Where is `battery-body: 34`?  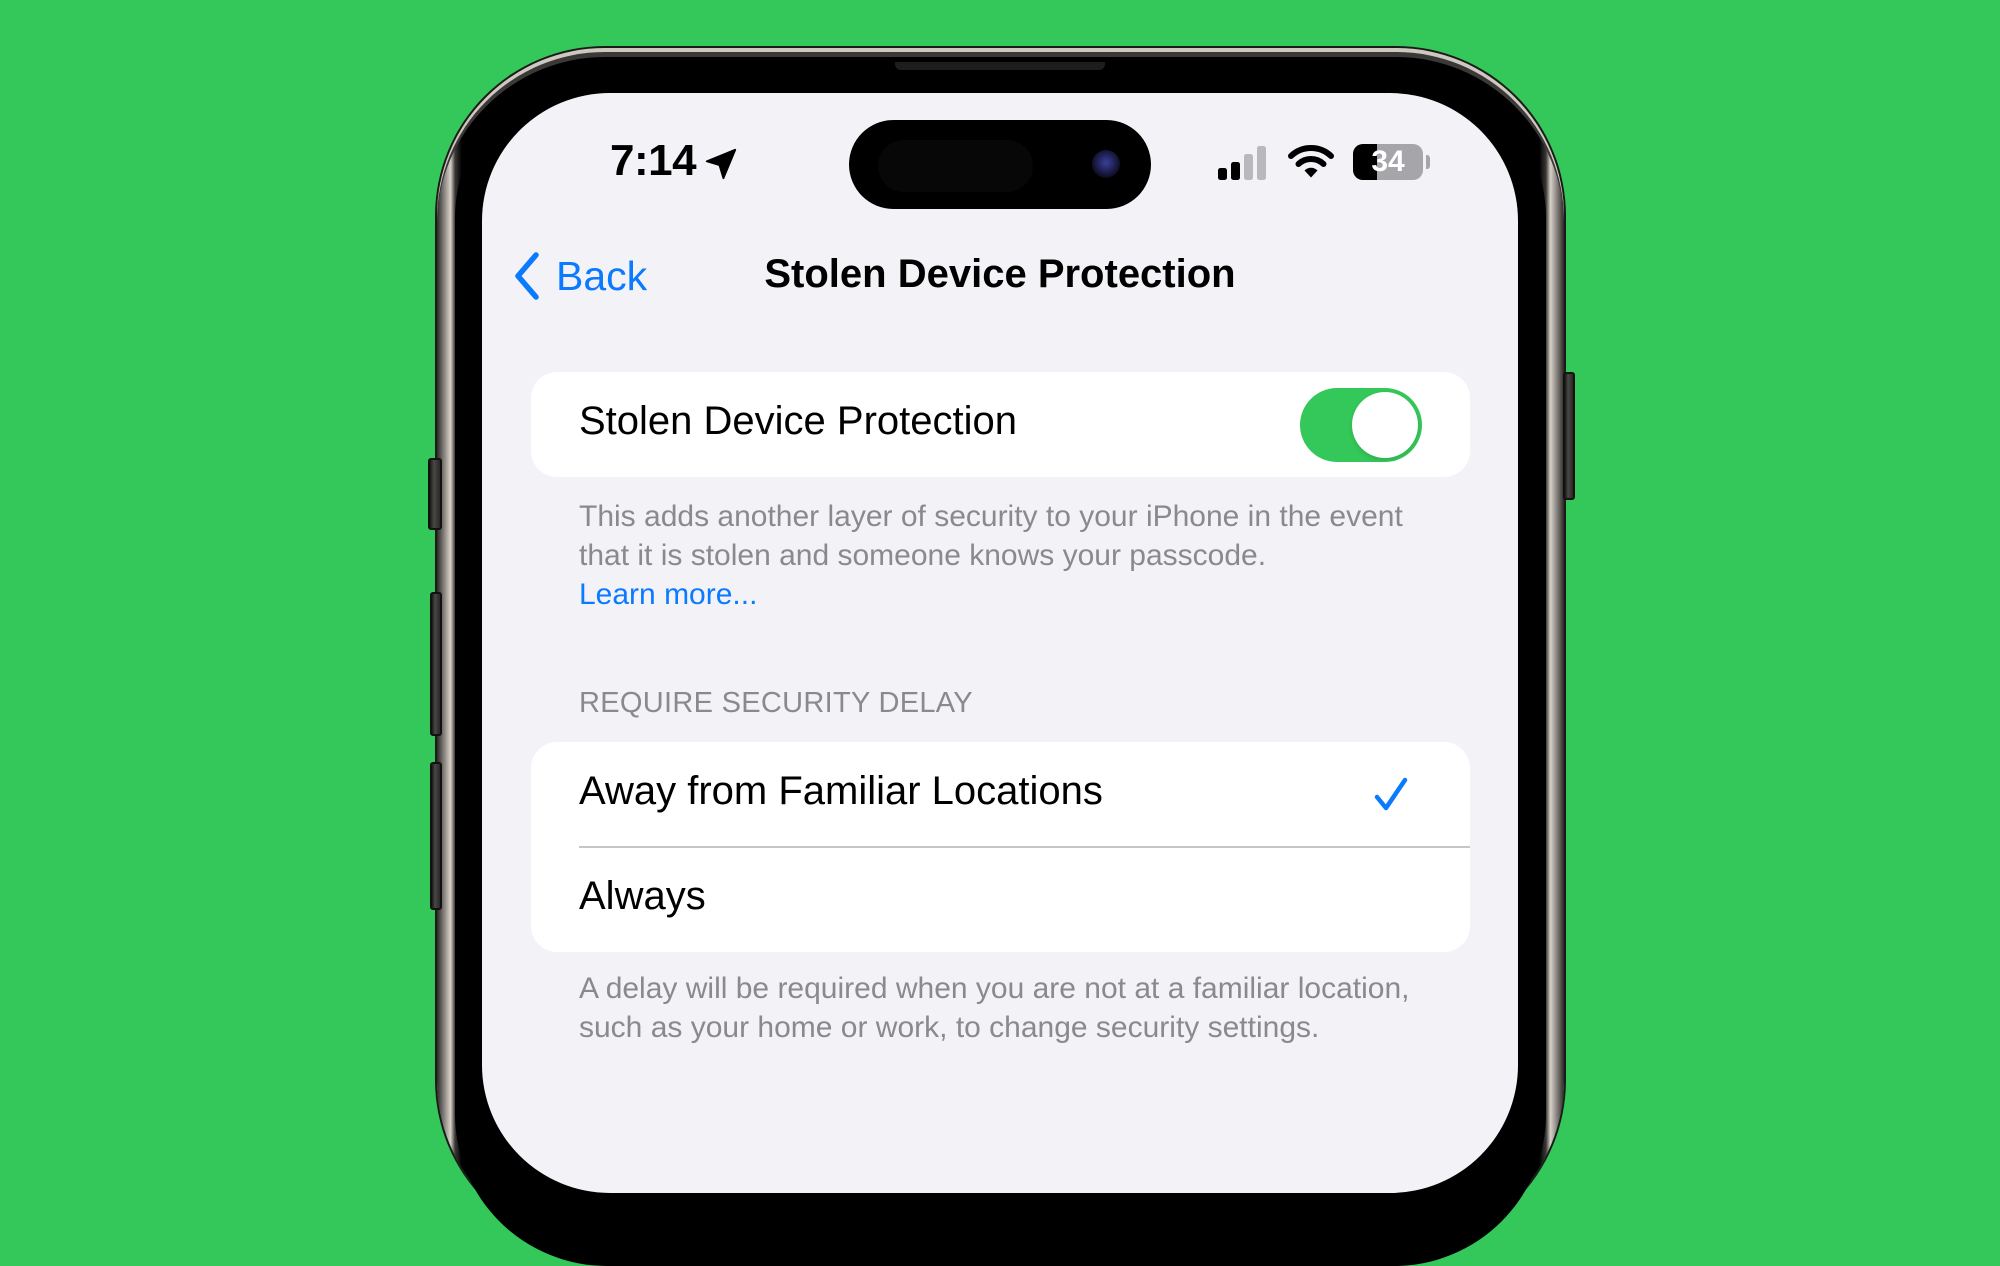 battery-body: 34 is located at coordinates (1388, 162).